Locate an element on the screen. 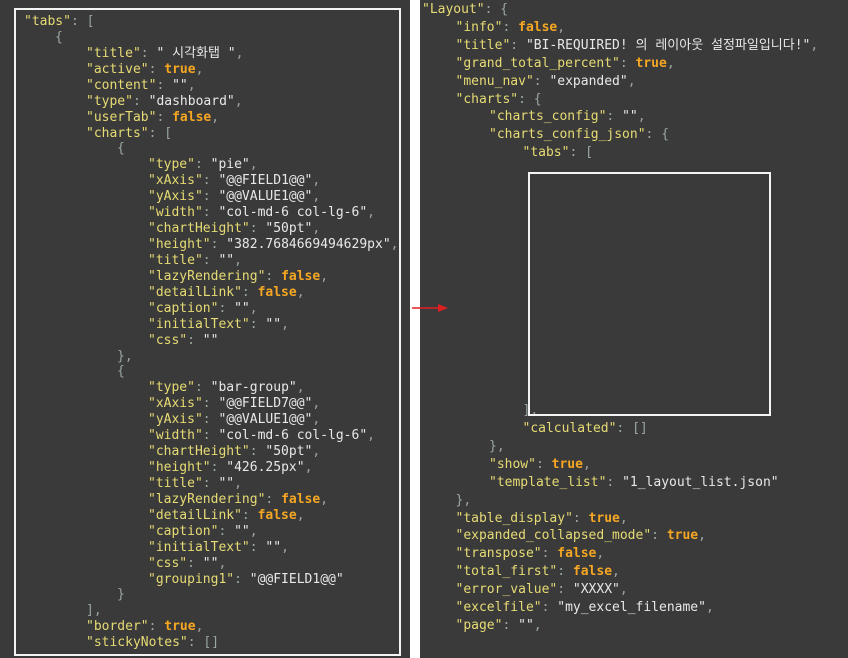 Image resolution: width=848 pixels, height=658 pixels. json-punctuation: }, is located at coordinates (463, 500).